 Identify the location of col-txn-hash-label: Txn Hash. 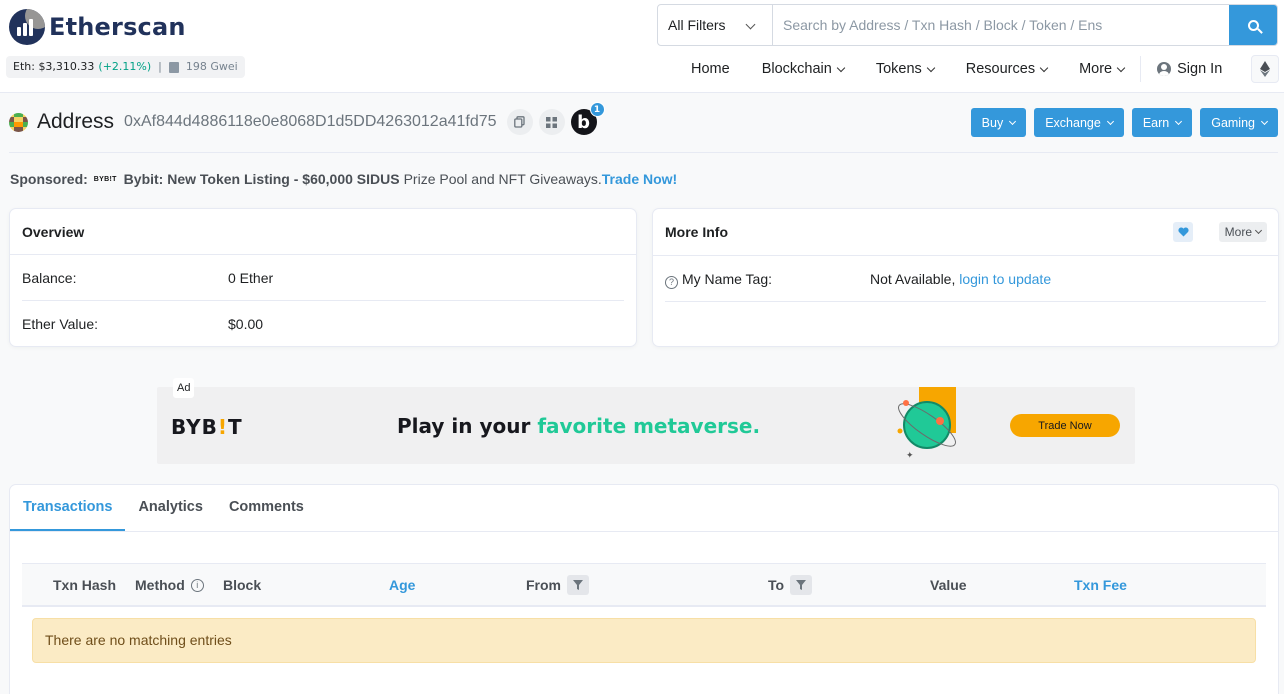
(85, 585).